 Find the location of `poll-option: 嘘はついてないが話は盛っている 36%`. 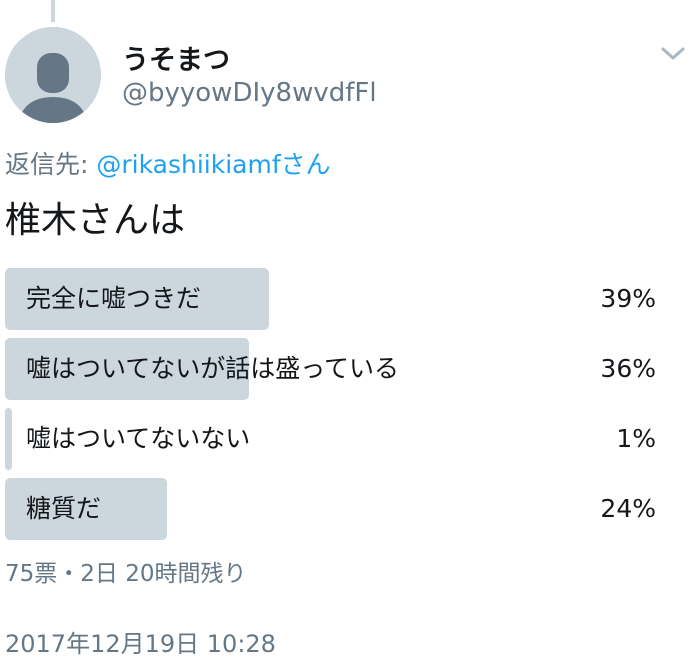

poll-option: 嘘はついてないが話は盛っている 36% is located at coordinates (335, 369).